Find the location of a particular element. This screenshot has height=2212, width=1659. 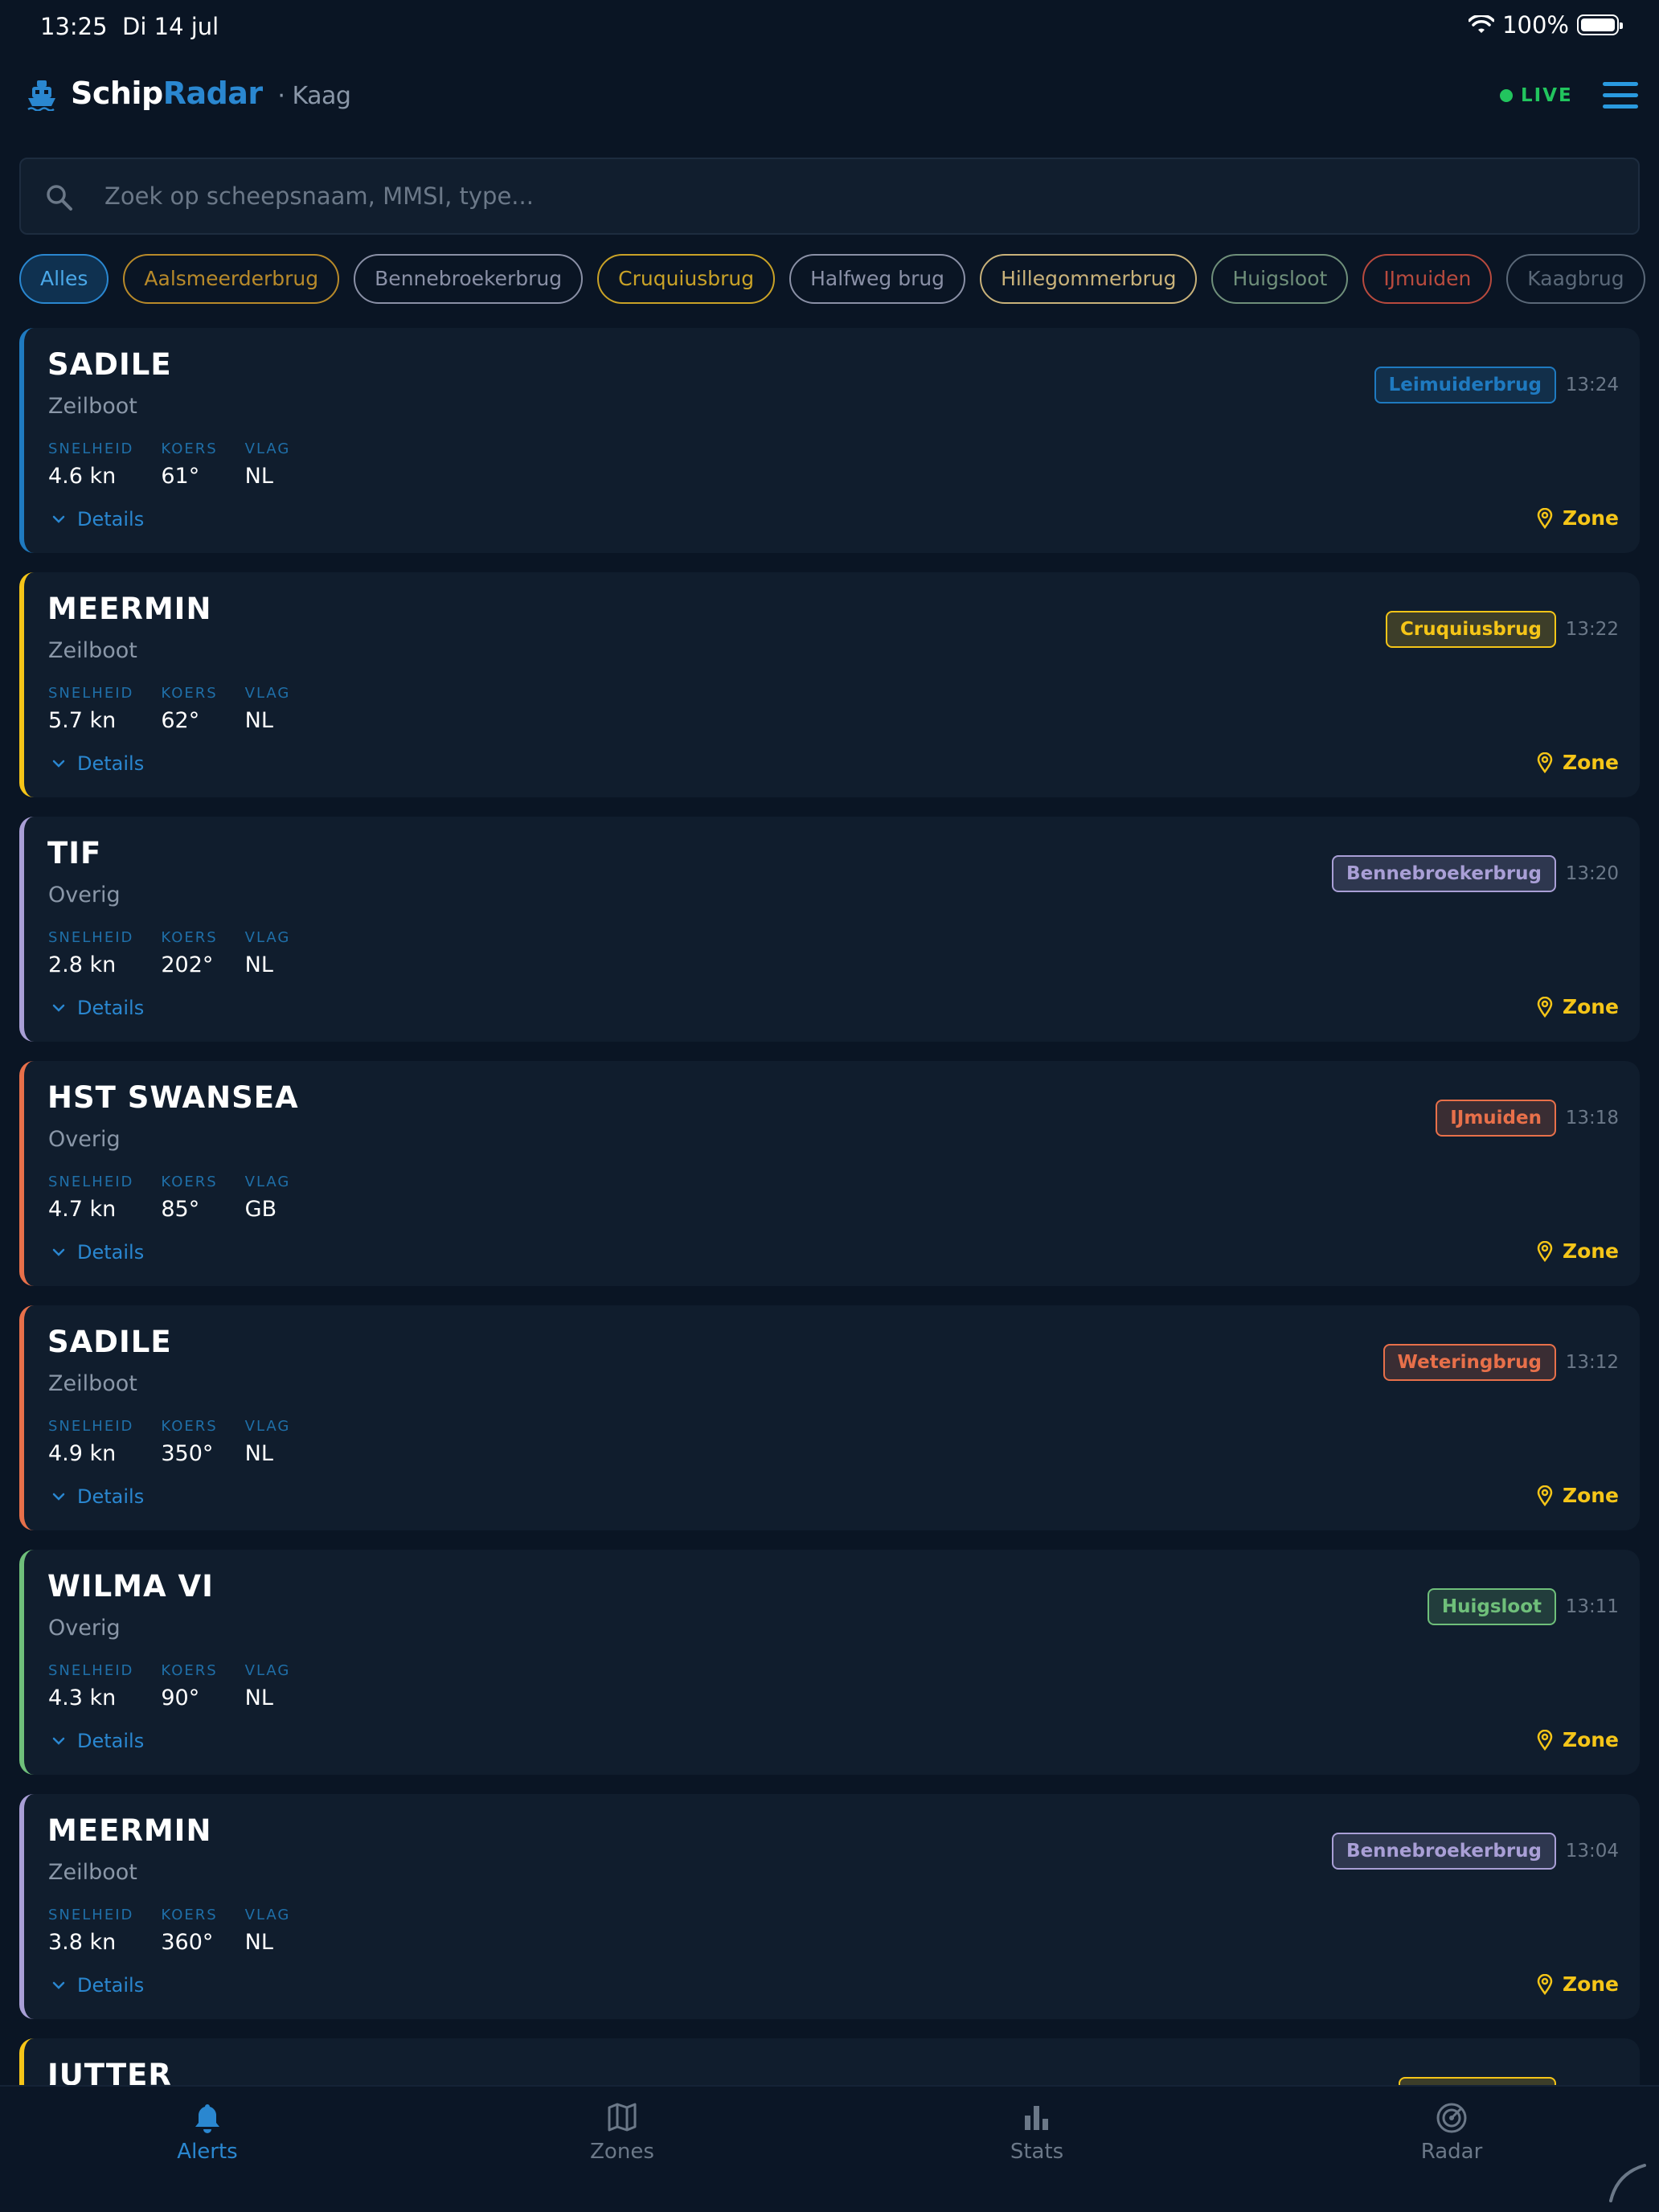

zone-label: Zone is located at coordinates (1590, 1984).